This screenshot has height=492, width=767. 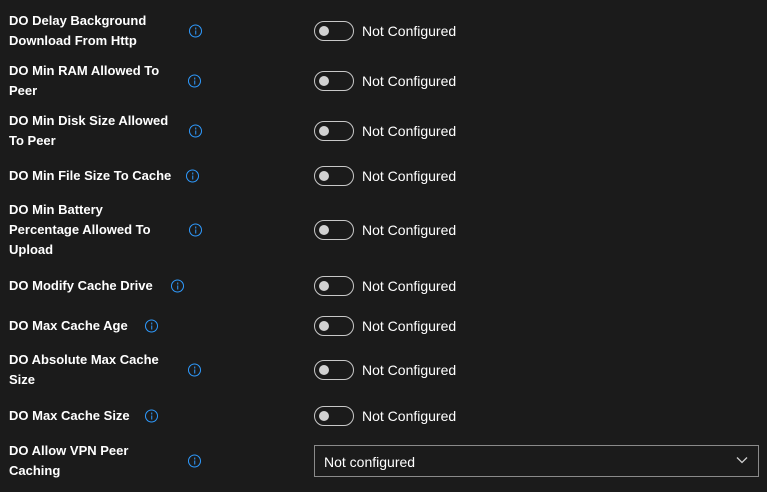 I want to click on setting-label: DO Max Cache Size, so click(x=69, y=415).